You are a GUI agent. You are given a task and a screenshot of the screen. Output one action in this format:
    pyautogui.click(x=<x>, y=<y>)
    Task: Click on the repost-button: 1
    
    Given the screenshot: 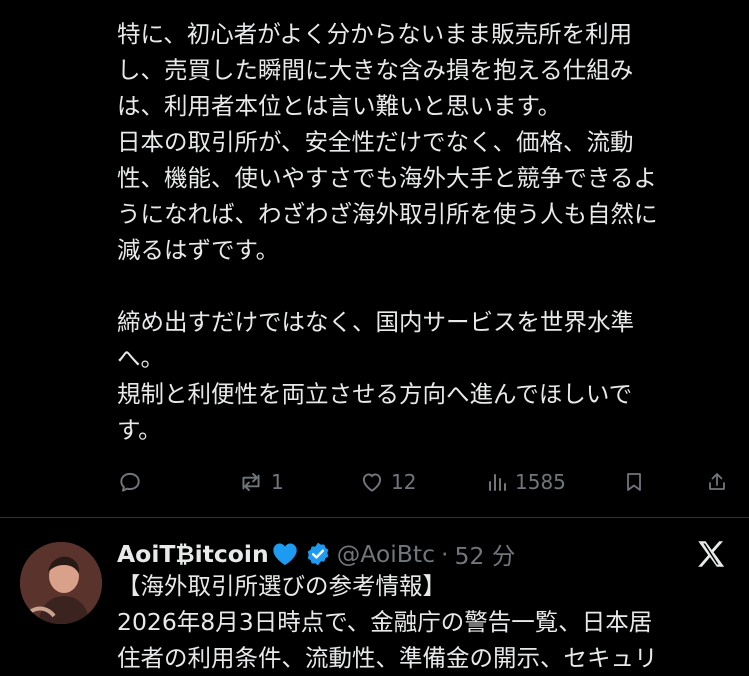 What is the action you would take?
    pyautogui.click(x=260, y=482)
    